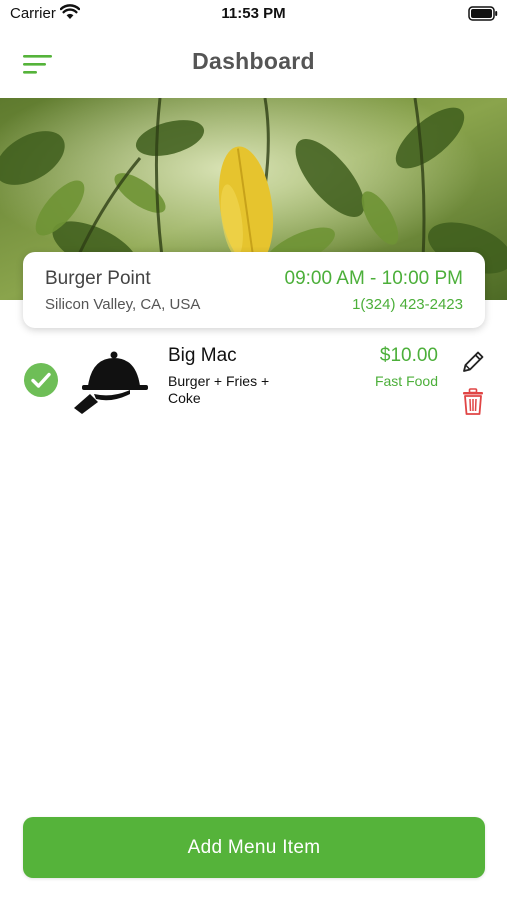 The width and height of the screenshot is (507, 900). I want to click on page-title: Dashboard, so click(253, 61).